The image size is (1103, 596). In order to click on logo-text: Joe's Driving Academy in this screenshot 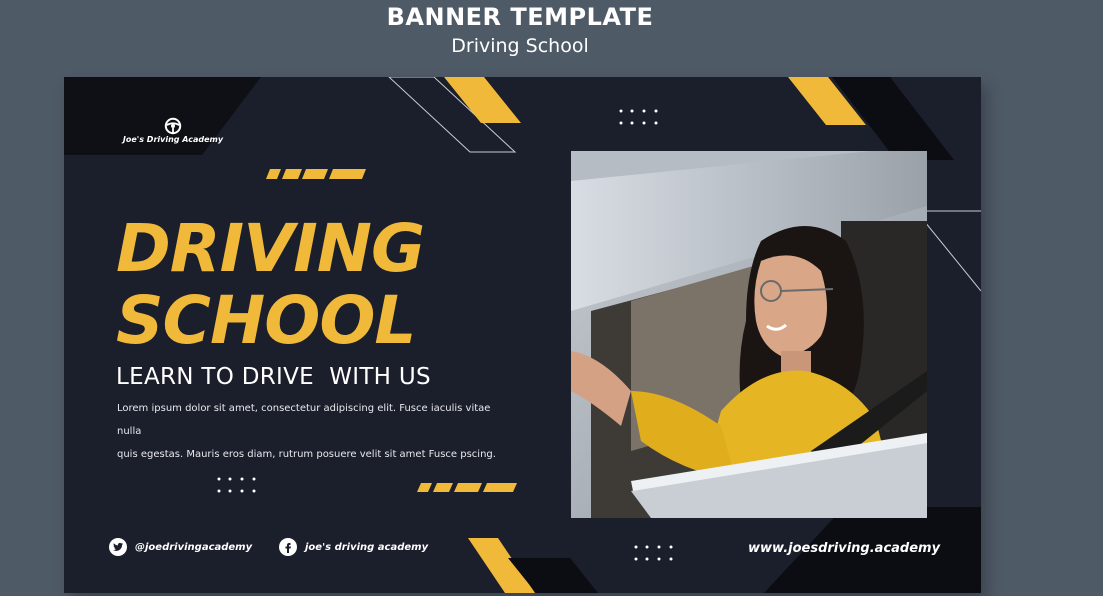, I will do `click(173, 139)`.